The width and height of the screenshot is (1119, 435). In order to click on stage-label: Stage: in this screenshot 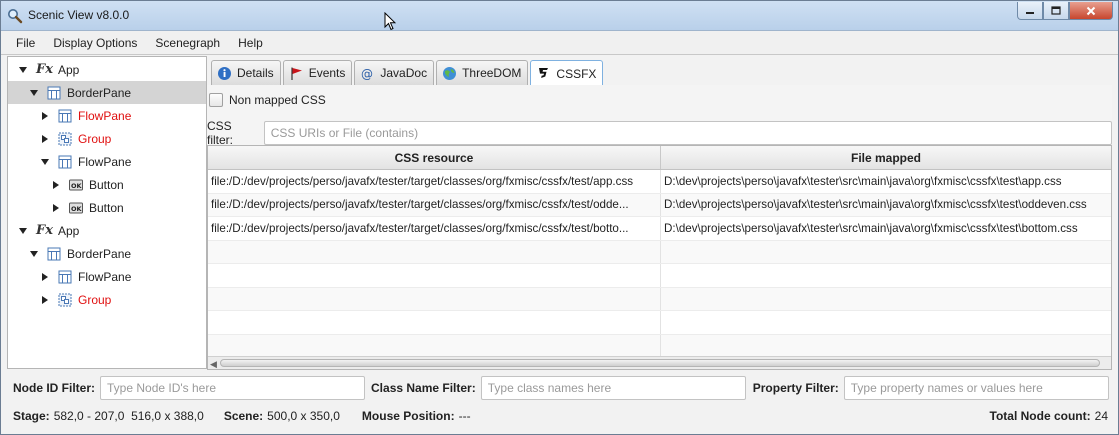, I will do `click(31, 416)`.